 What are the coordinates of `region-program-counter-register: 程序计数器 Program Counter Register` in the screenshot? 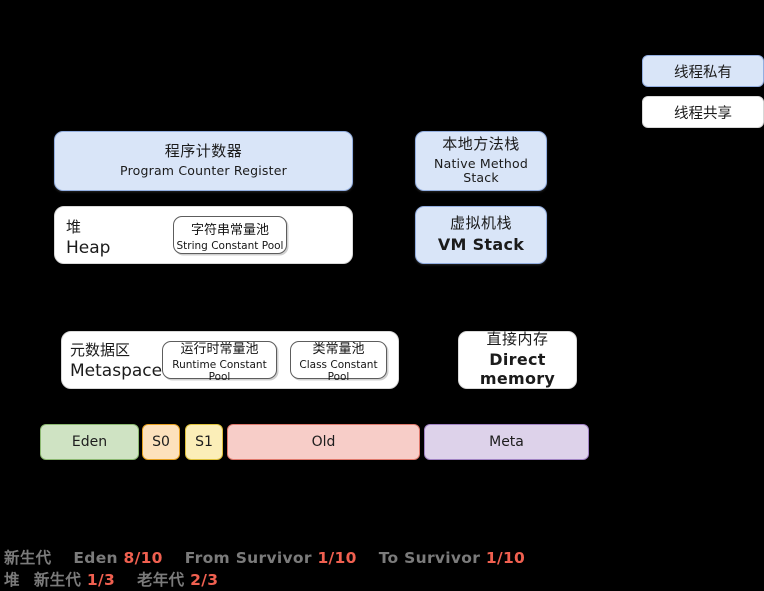 It's located at (203, 161).